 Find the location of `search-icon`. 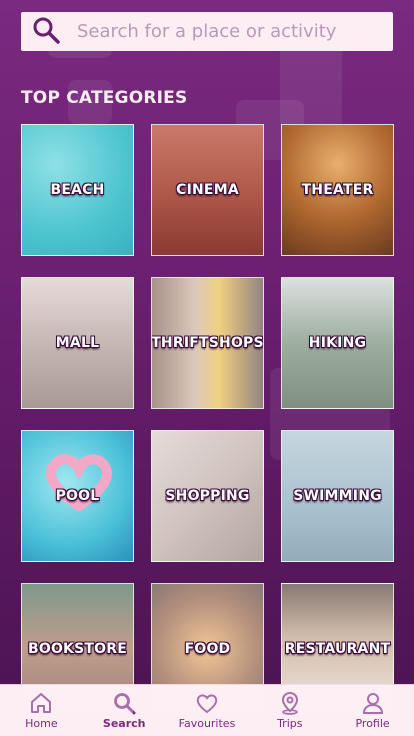

search-icon is located at coordinates (46, 32).